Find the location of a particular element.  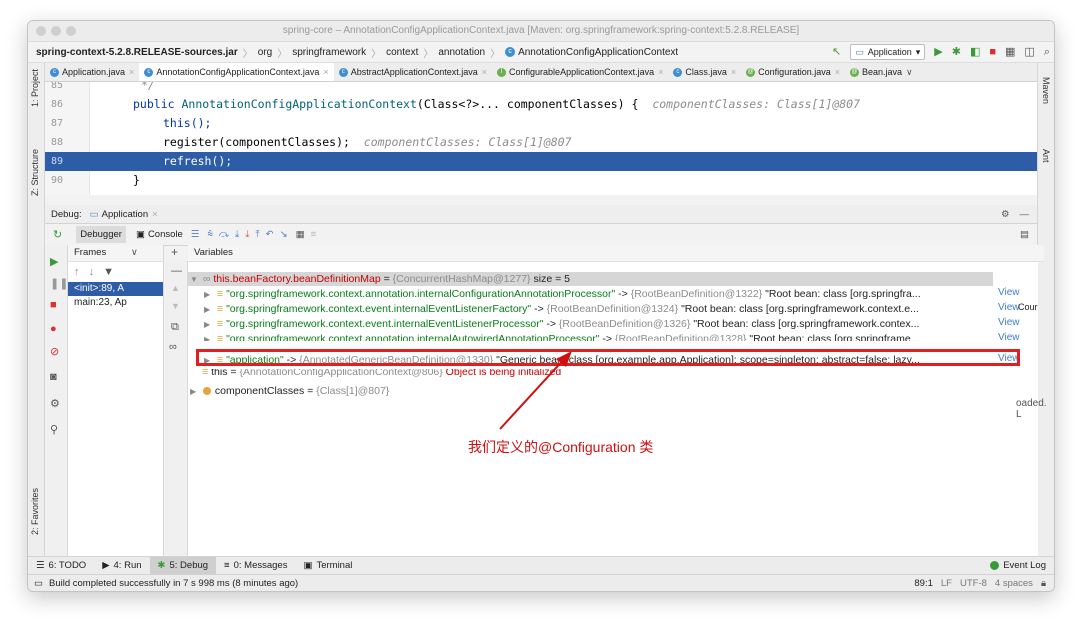

breadcrumb-jar: spring-context-5.2.8.RELEASE-sources.jar is located at coordinates (137, 52).